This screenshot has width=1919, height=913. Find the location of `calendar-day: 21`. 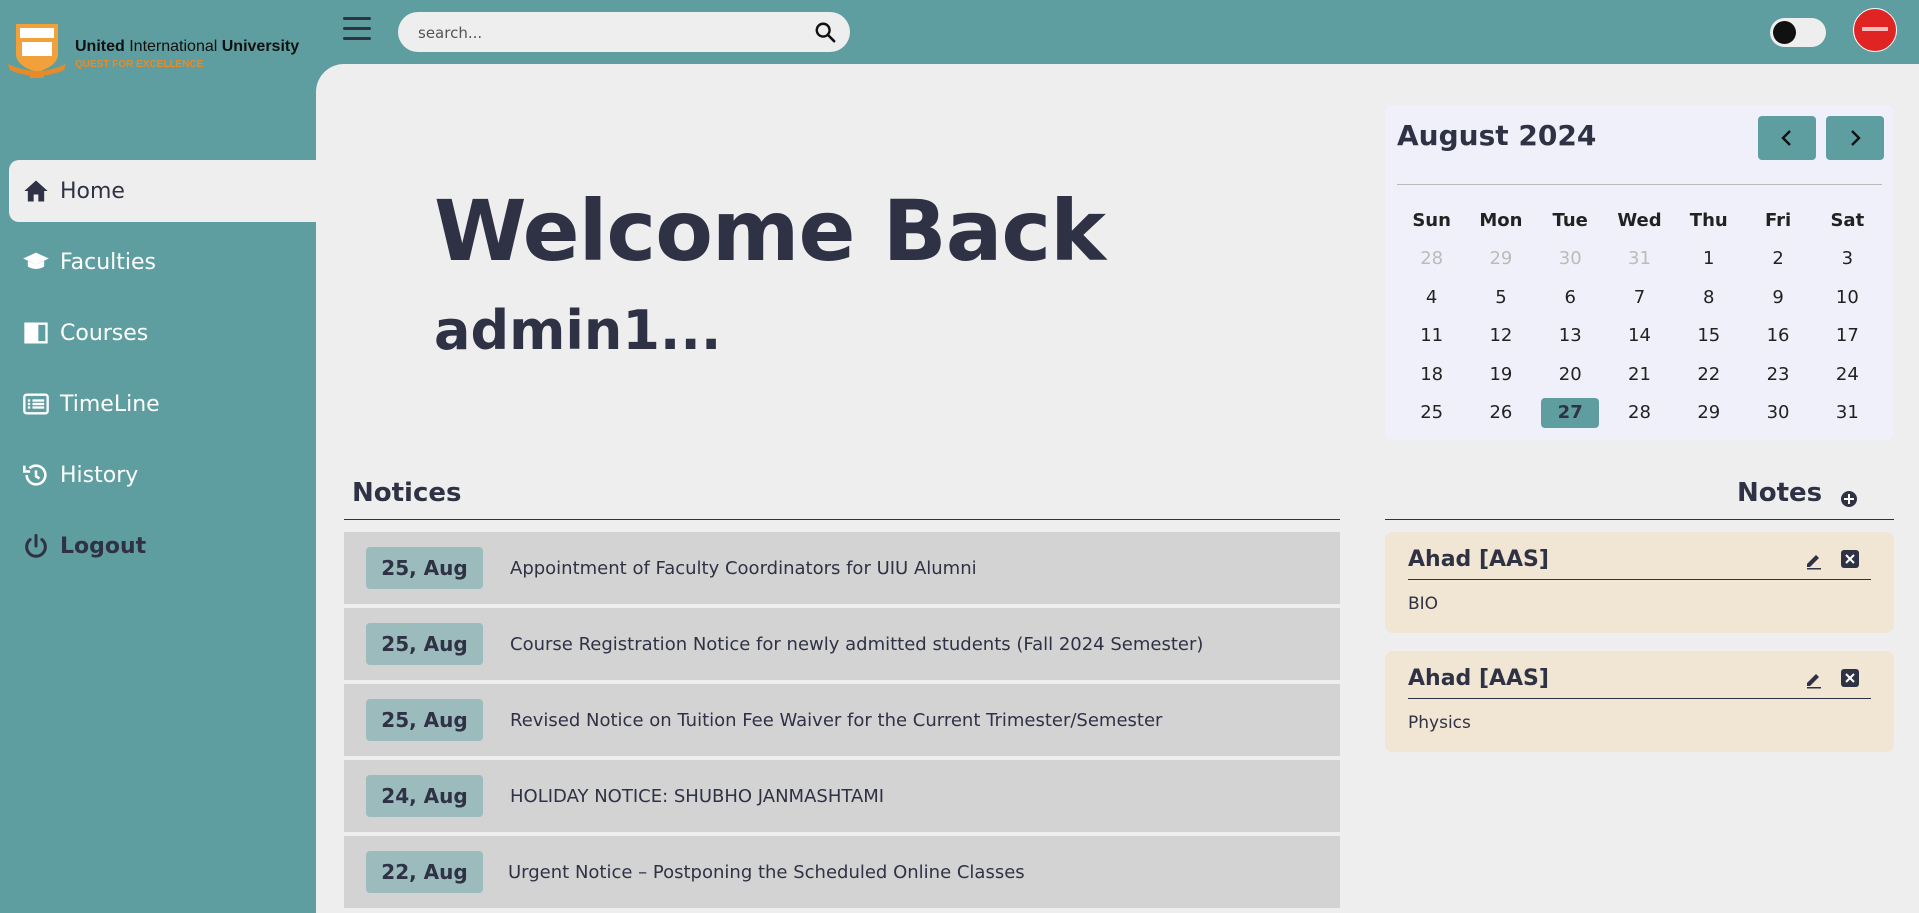

calendar-day: 21 is located at coordinates (1639, 374).